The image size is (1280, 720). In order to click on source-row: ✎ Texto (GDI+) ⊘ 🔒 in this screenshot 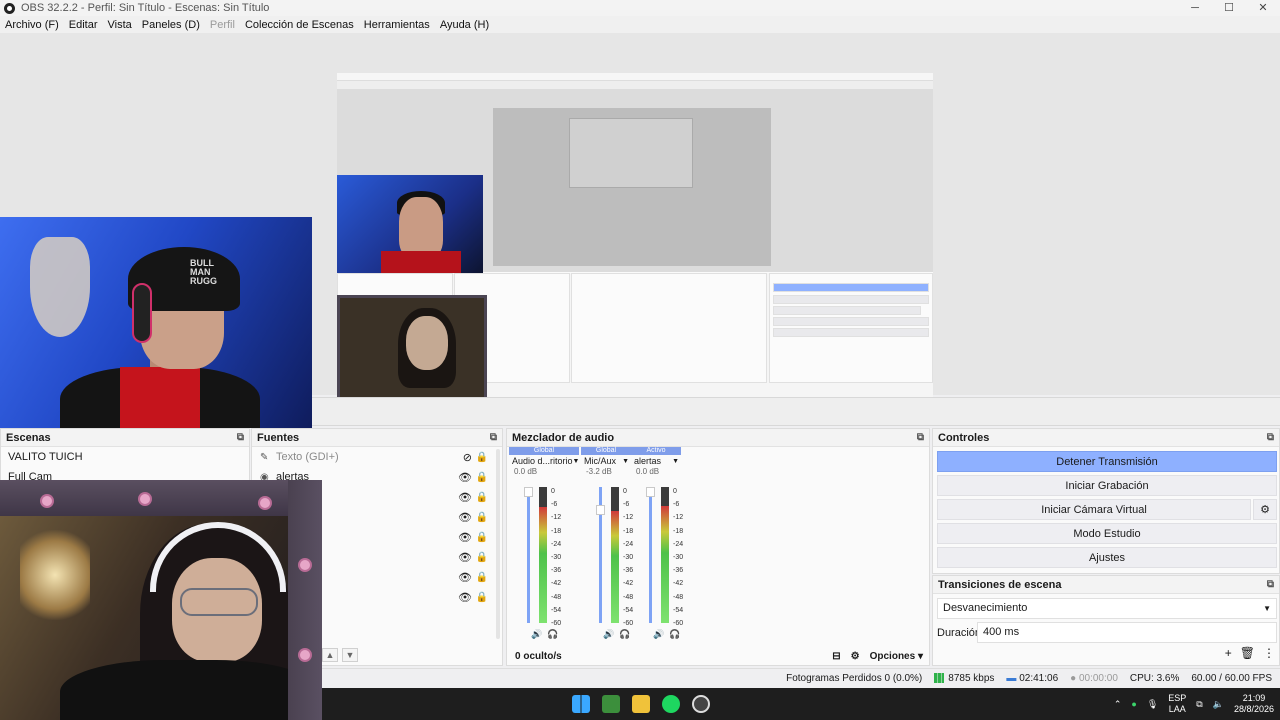, I will do `click(377, 457)`.